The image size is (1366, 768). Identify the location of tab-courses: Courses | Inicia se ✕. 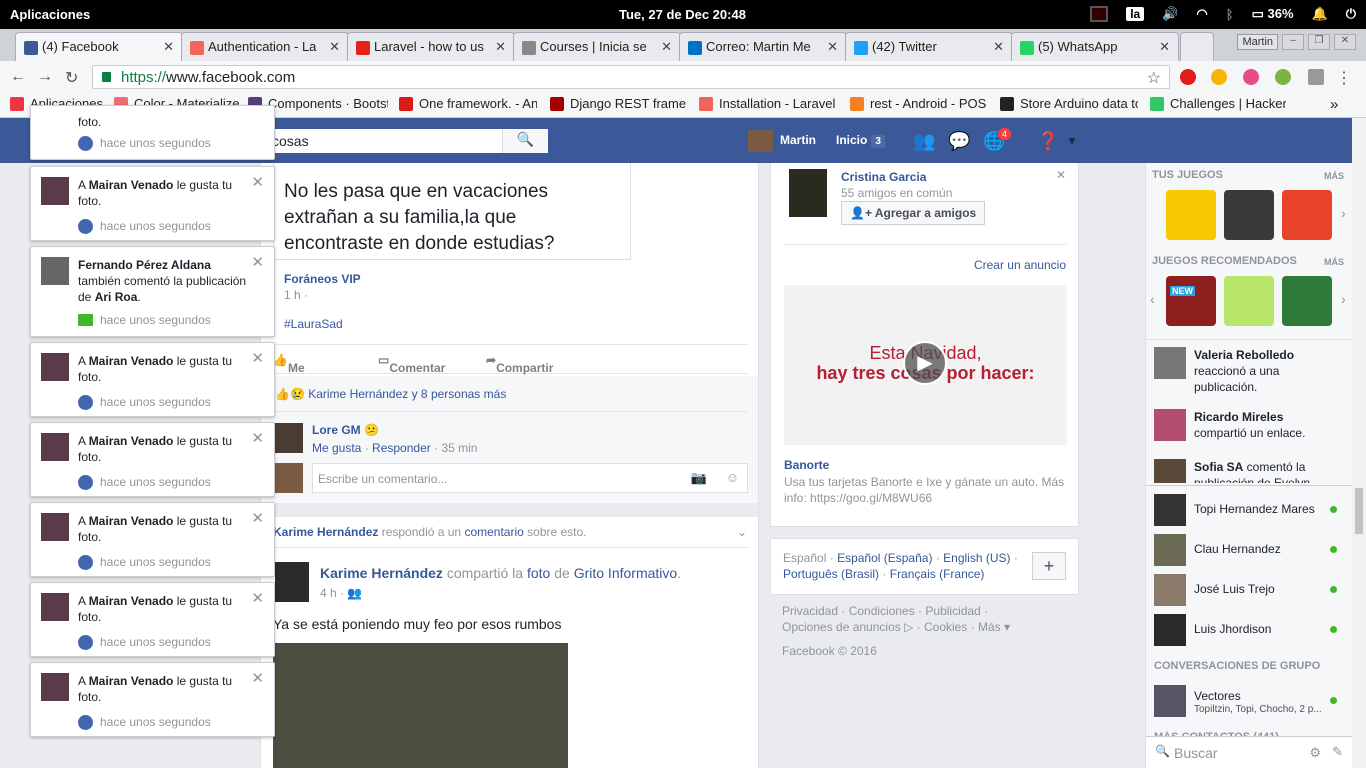
(597, 46).